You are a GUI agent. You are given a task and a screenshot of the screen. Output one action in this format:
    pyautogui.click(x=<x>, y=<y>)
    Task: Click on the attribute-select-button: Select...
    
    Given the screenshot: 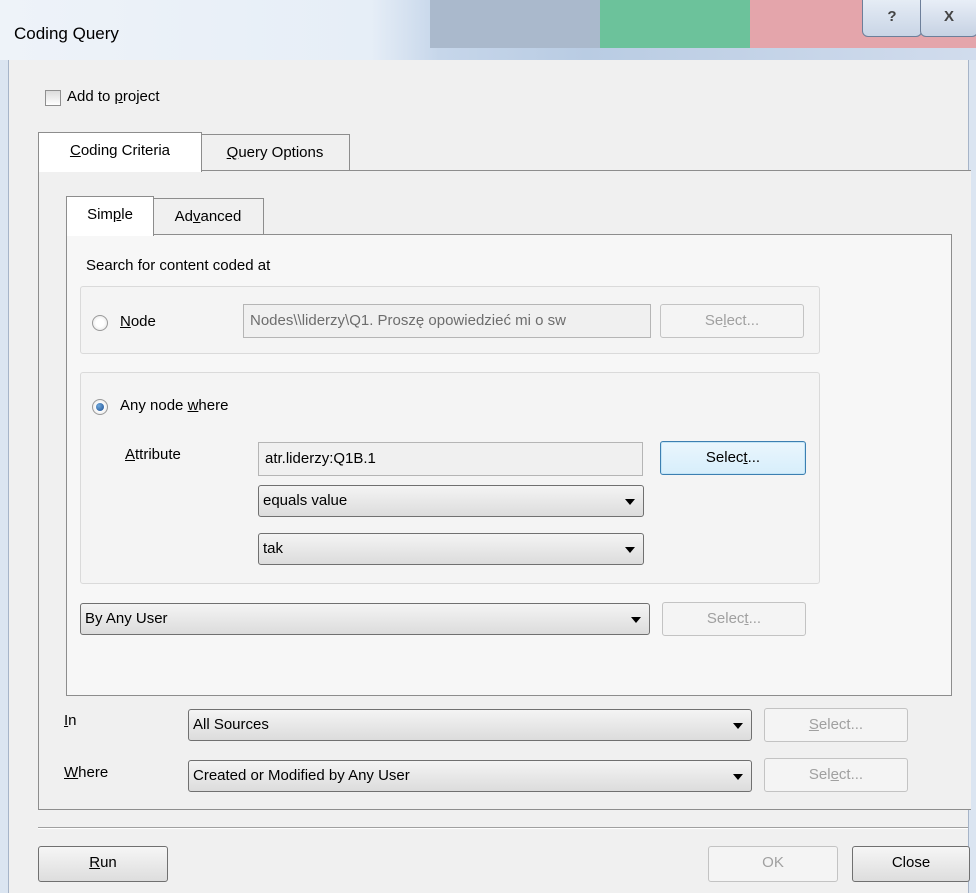 What is the action you would take?
    pyautogui.click(x=733, y=458)
    